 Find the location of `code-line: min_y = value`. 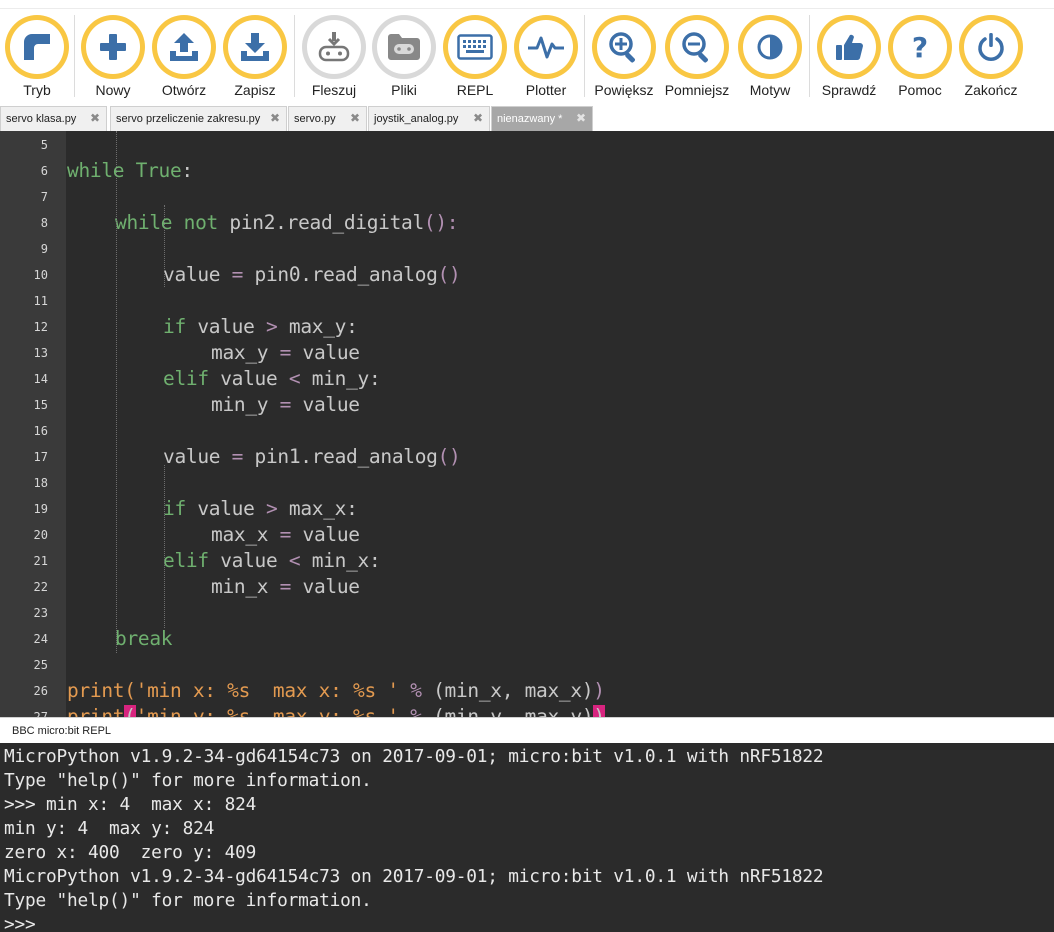

code-line: min_y = value is located at coordinates (285, 404).